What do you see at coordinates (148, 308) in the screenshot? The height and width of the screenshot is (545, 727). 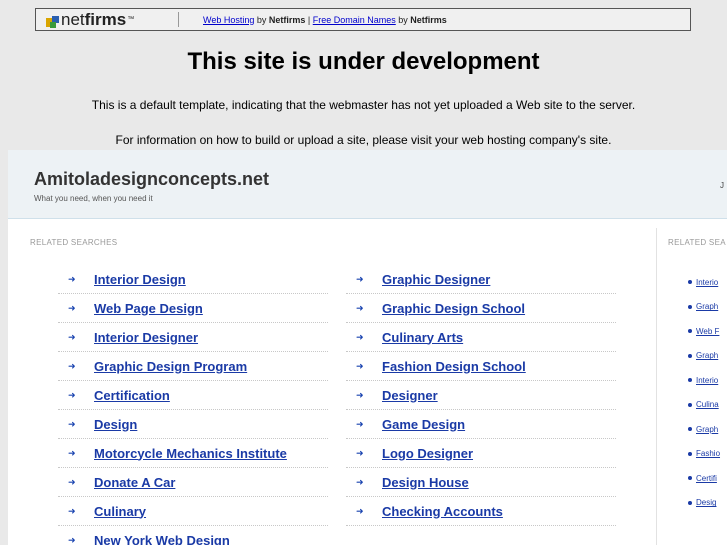 I see `search-link: Web Page Design` at bounding box center [148, 308].